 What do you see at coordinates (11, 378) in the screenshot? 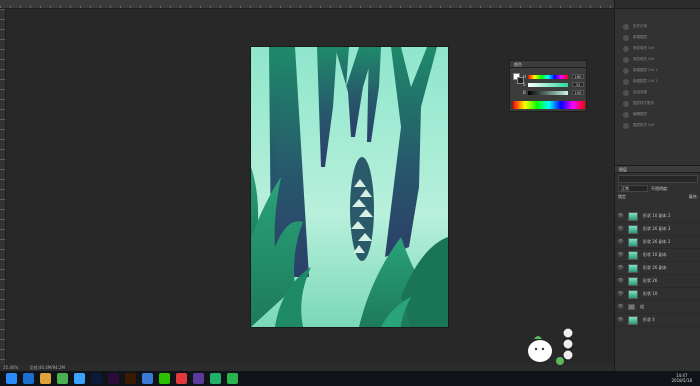
I see `win-icon` at bounding box center [11, 378].